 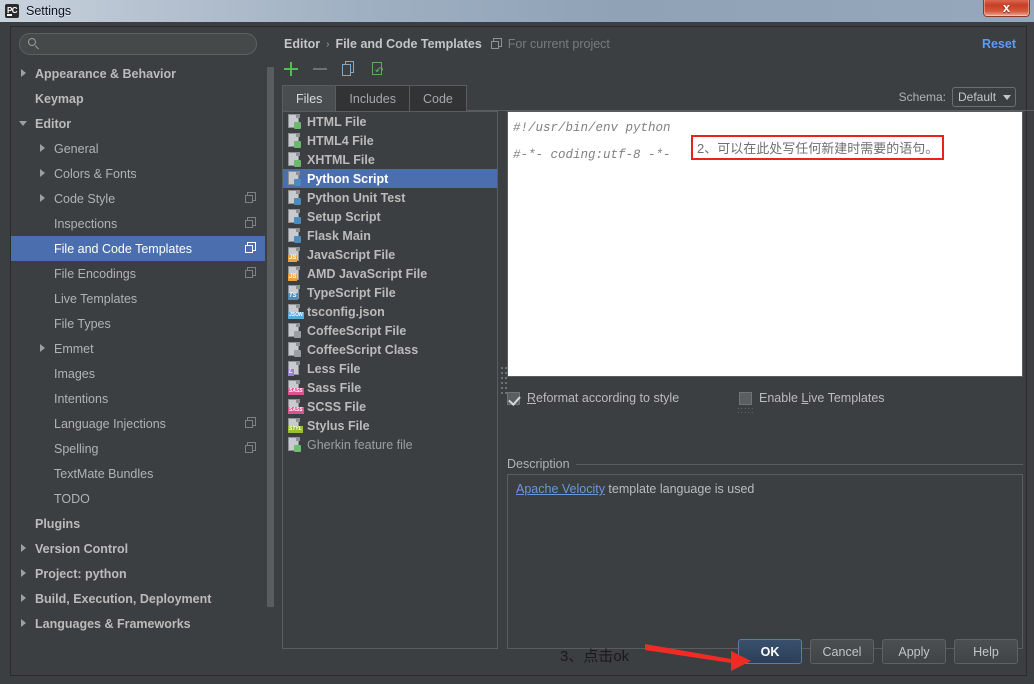 I want to click on tab-includes: Includes, so click(x=372, y=98).